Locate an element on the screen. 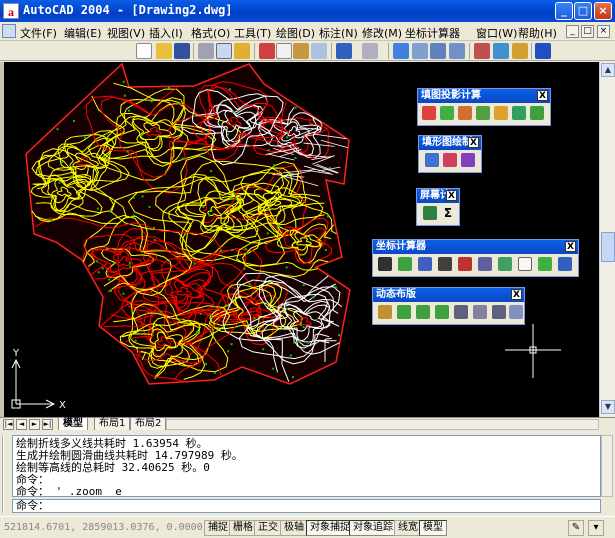 The image size is (615, 538). palette-terrain-drawing: 填形图绘制 X is located at coordinates (450, 154).